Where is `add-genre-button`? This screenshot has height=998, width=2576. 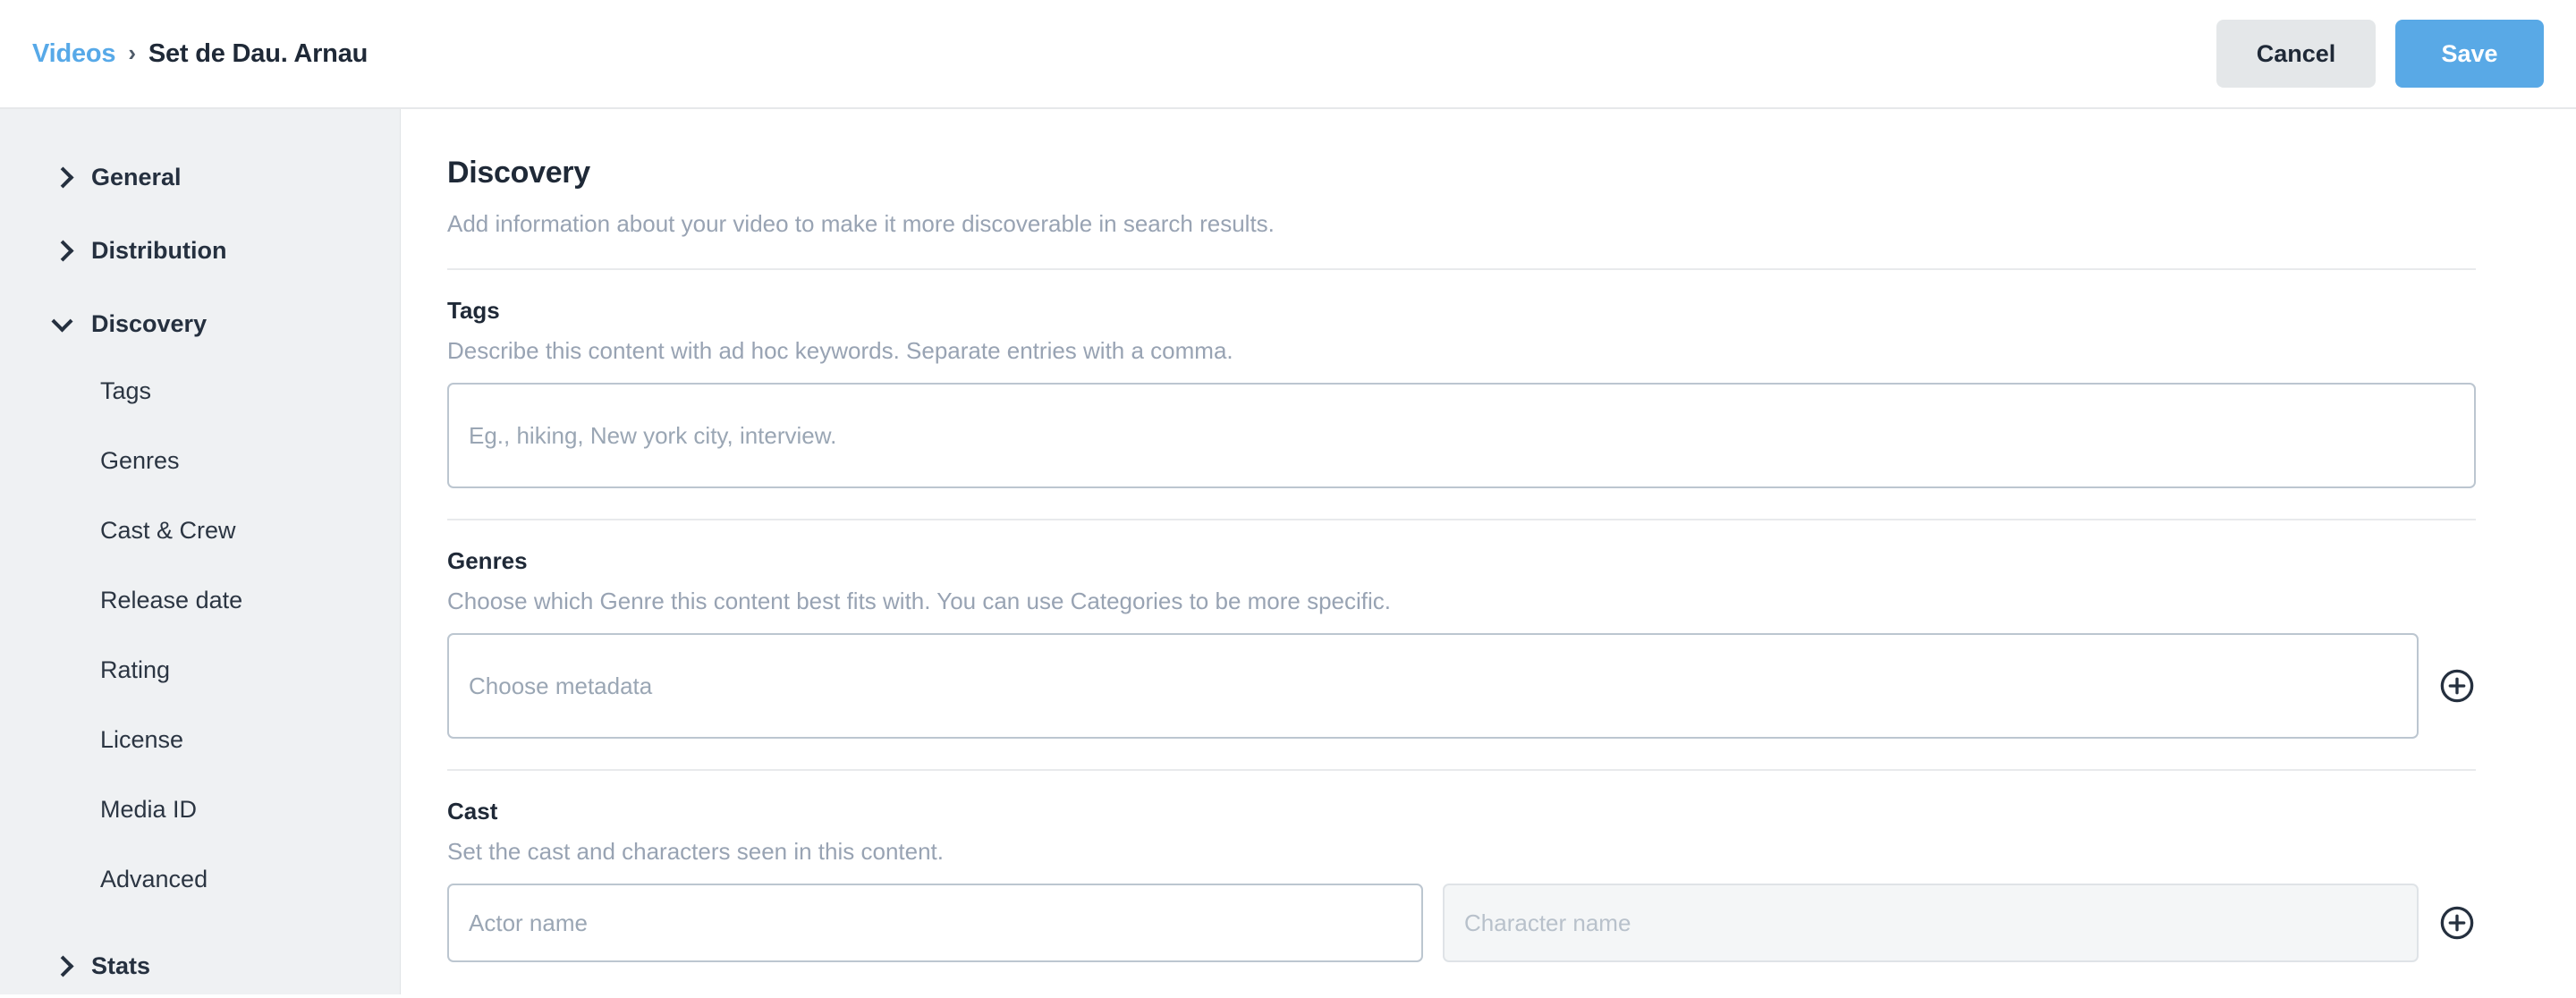
add-genre-button is located at coordinates (2457, 686).